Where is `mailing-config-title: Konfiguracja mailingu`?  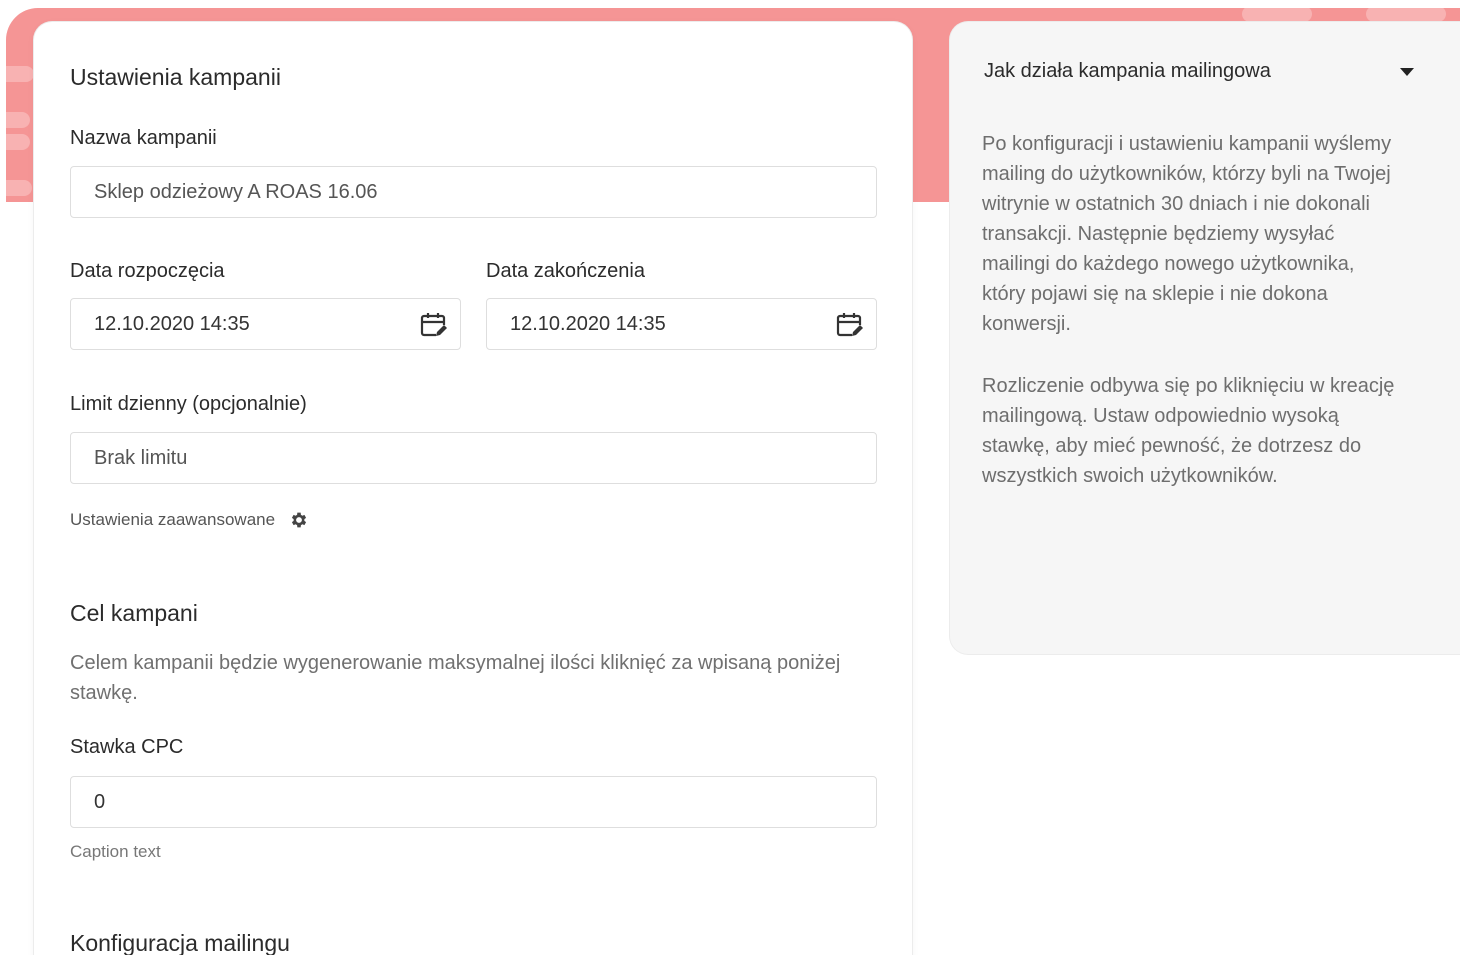 mailing-config-title: Konfiguracja mailingu is located at coordinates (180, 942).